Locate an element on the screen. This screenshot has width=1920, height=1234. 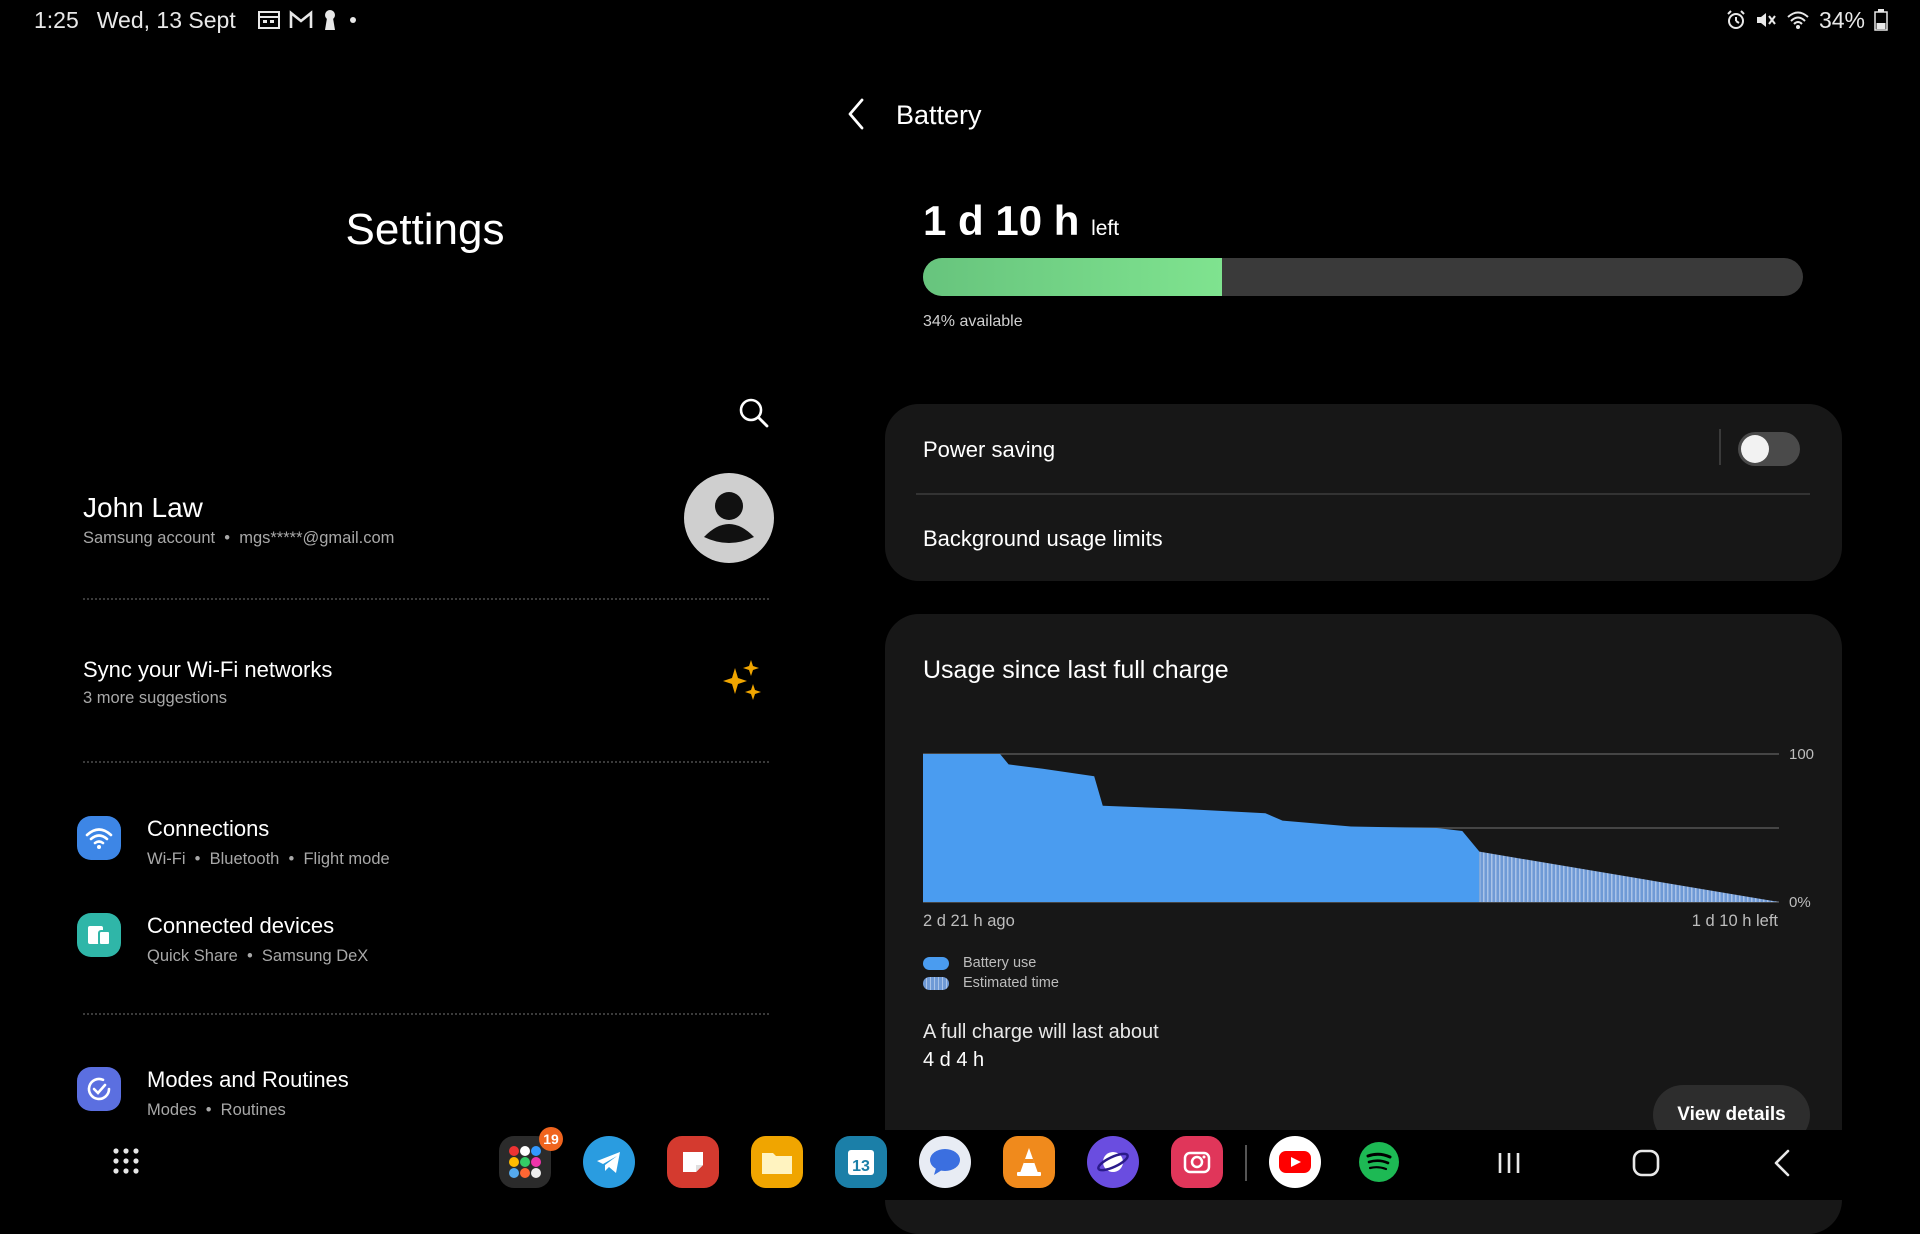
battery-icon is located at coordinates (1881, 20).